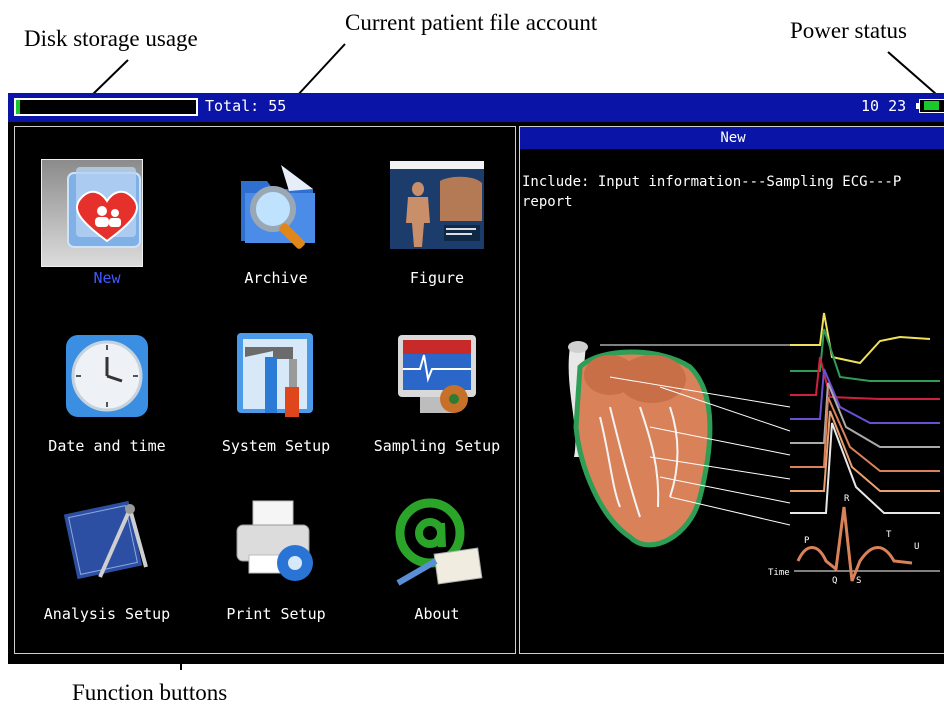 The width and height of the screenshot is (944, 709). I want to click on wave-label-s: S, so click(858, 581).